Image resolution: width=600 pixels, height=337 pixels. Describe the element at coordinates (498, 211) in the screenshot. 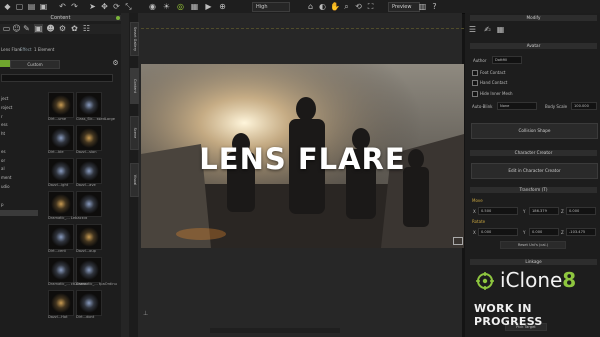

I see `move-x-field: 0.500` at that location.